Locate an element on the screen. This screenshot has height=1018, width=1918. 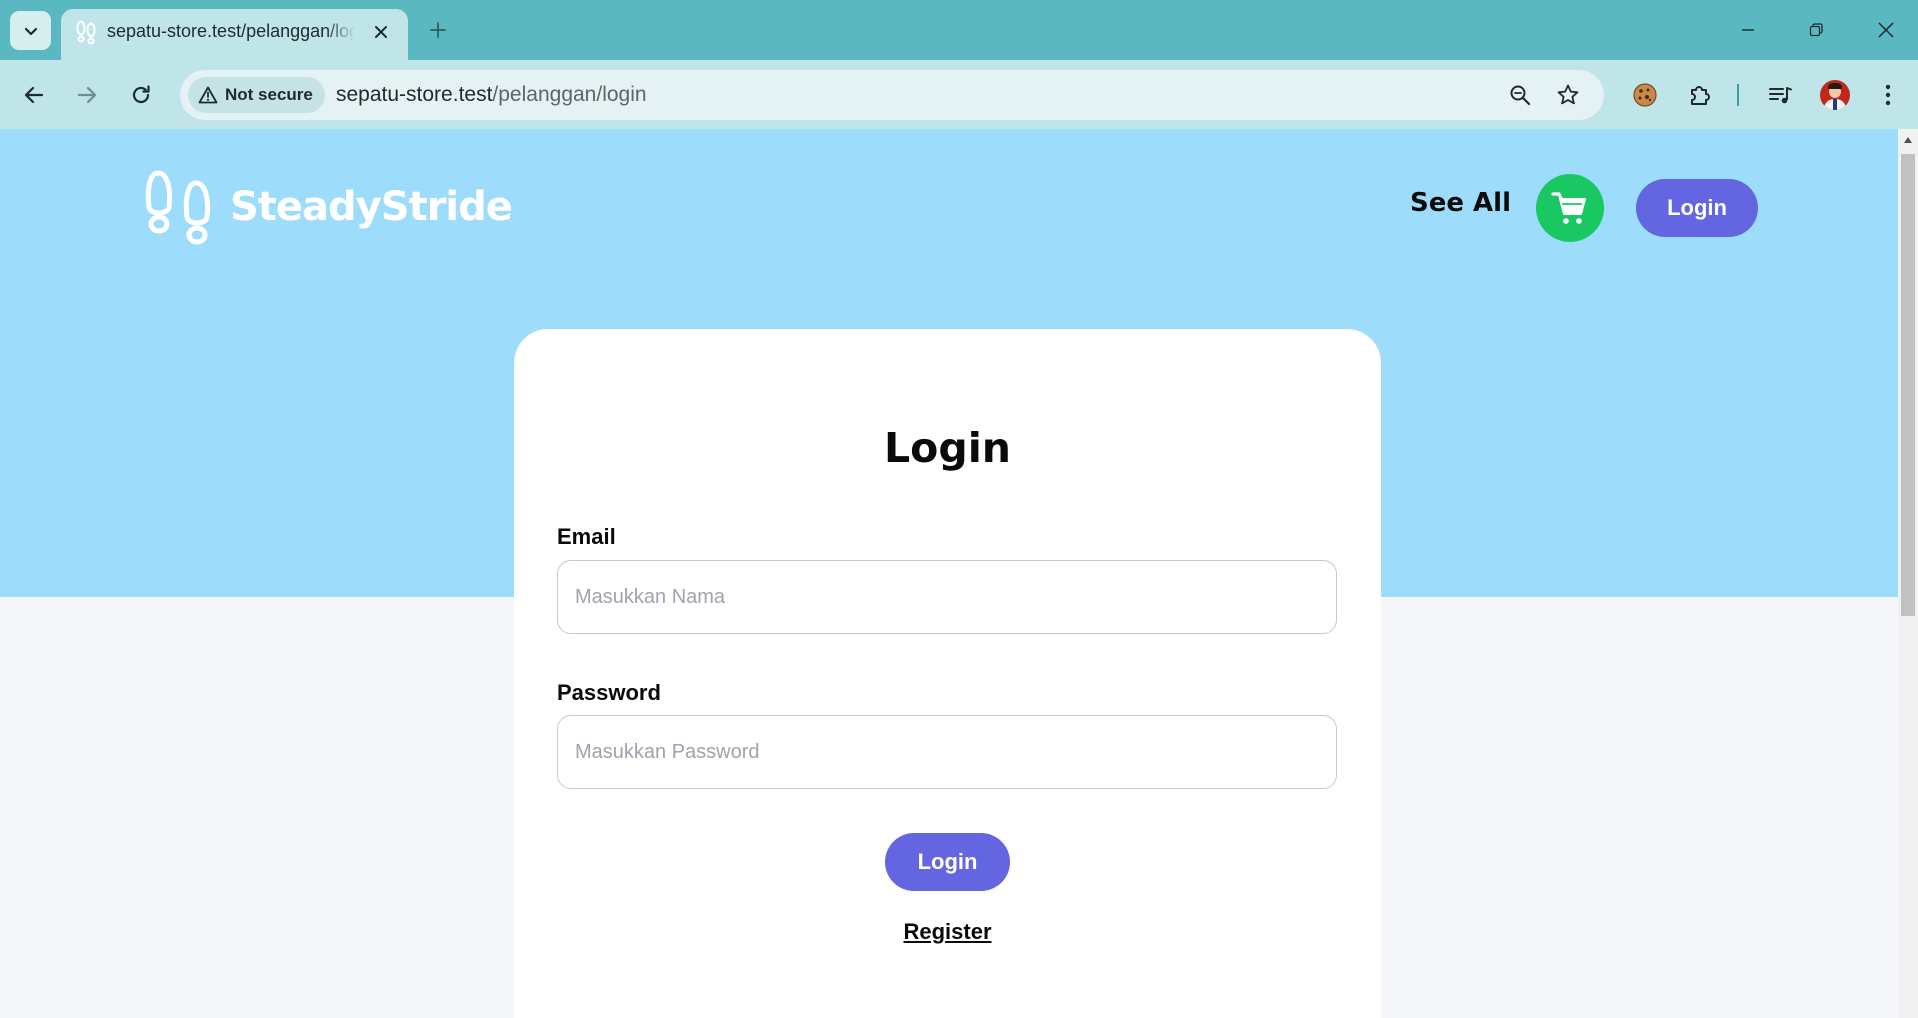
arrow-right-icon is located at coordinates (87, 95).